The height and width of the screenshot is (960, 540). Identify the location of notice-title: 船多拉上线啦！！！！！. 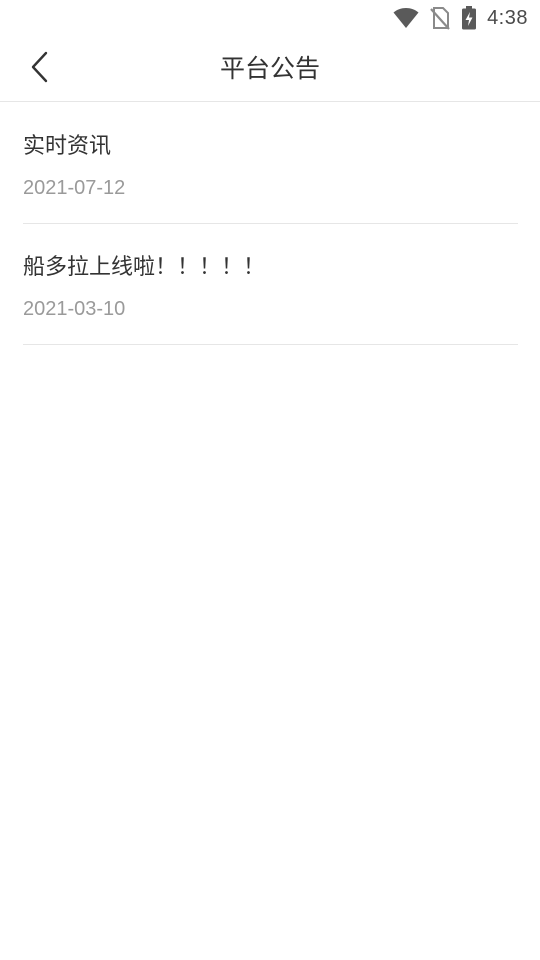
(144, 267).